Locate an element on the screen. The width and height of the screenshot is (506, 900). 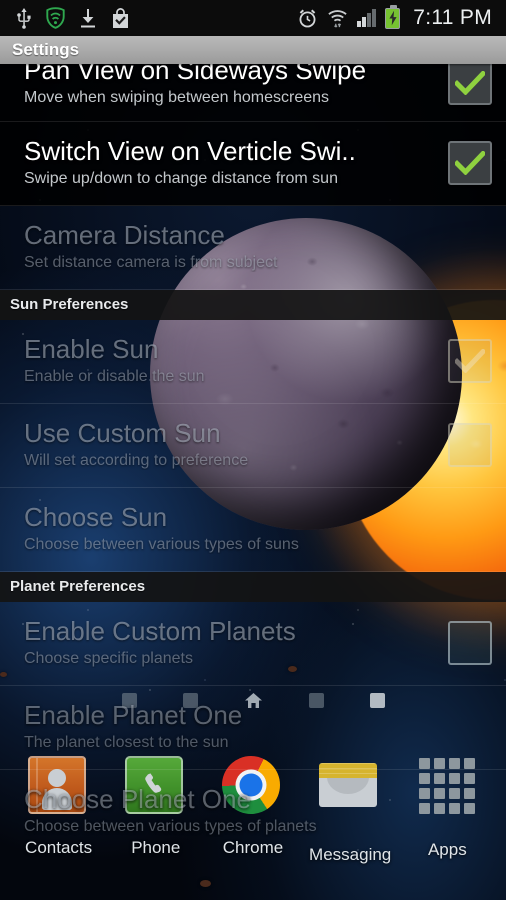
pref-subtitle: Move when swiping between homescreens is located at coordinates (177, 97).